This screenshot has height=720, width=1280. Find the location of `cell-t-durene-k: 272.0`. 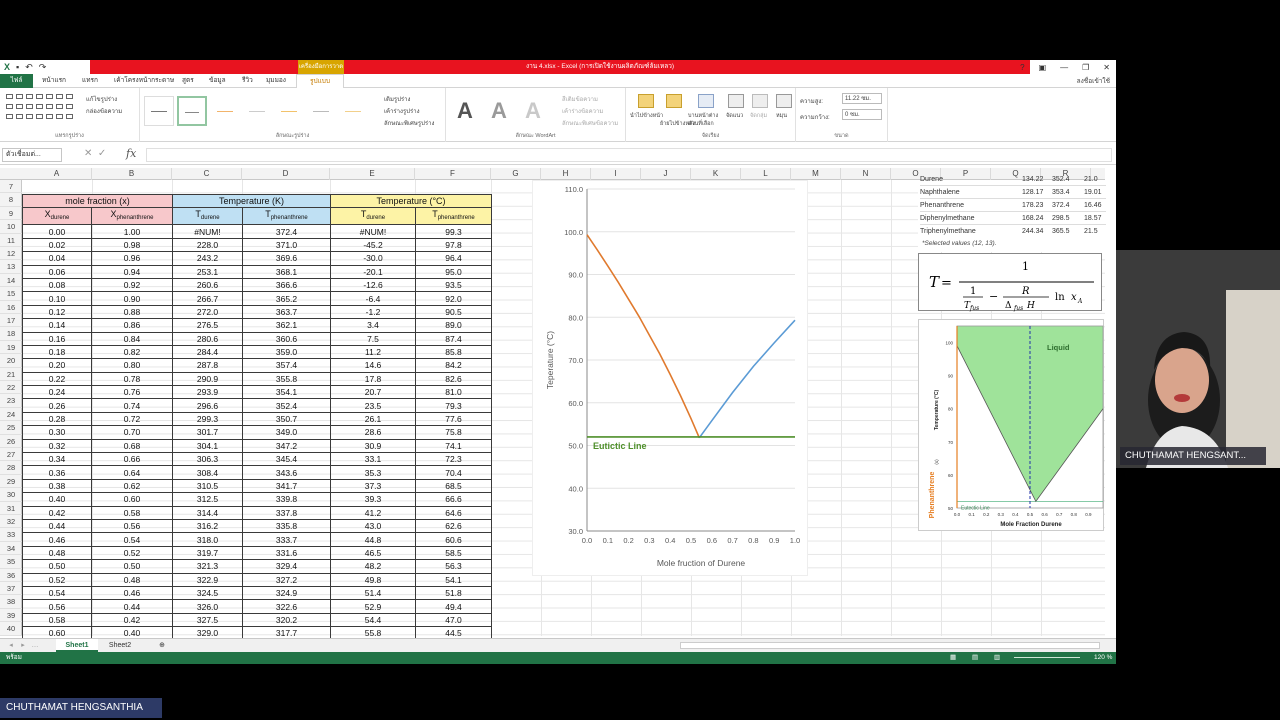

cell-t-durene-k: 272.0 is located at coordinates (207, 312).